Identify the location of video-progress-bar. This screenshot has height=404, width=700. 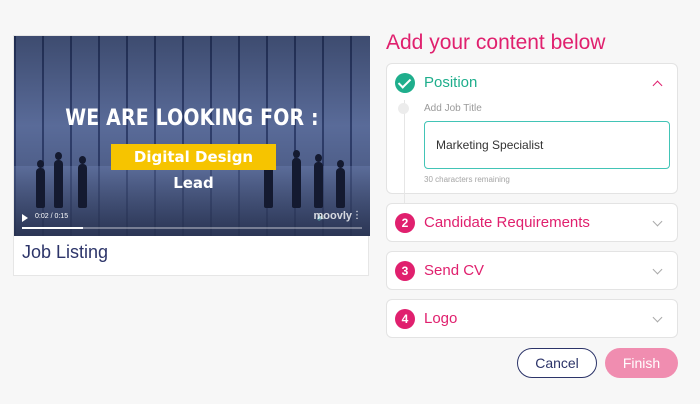
(192, 228).